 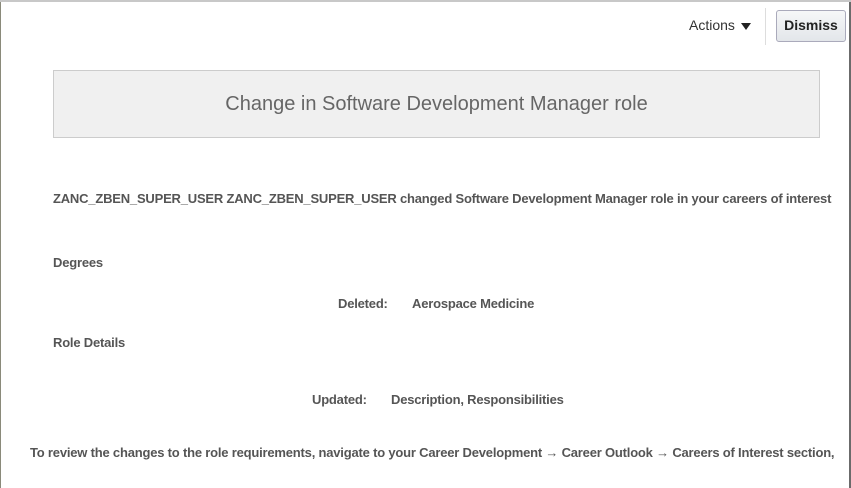 I want to click on toolbar-divider, so click(x=765, y=26).